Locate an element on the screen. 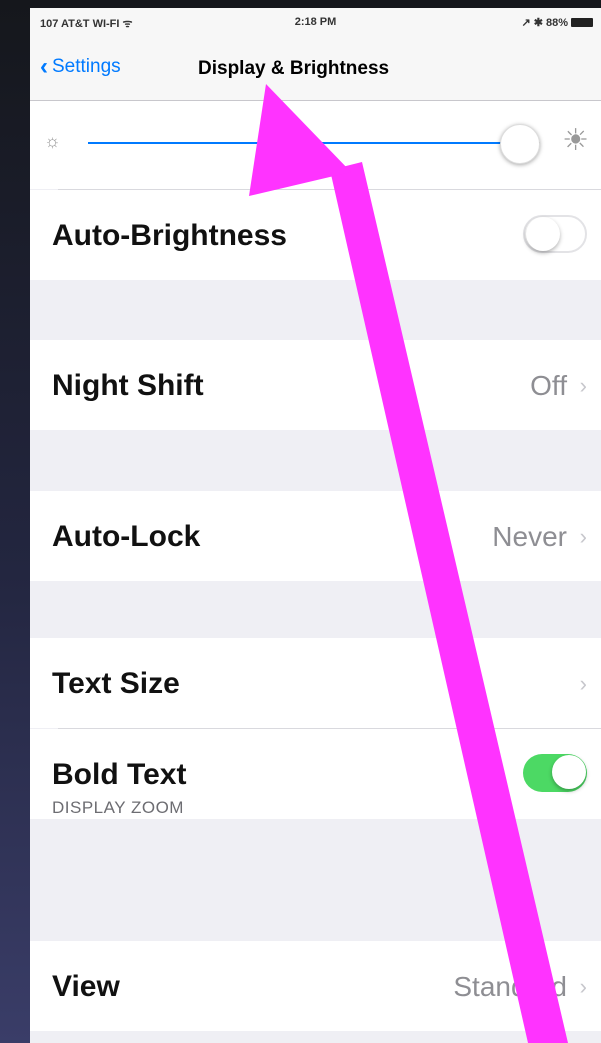 The width and height of the screenshot is (601, 1043). bold-text-toggle is located at coordinates (555, 773).